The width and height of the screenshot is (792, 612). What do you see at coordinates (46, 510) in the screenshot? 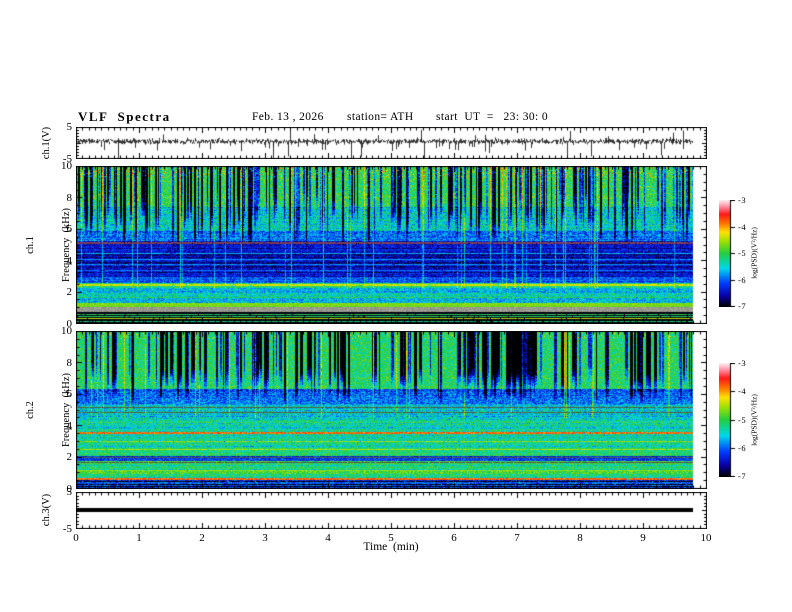
I see `ch3-wave-axis-label: ch.3(V)` at bounding box center [46, 510].